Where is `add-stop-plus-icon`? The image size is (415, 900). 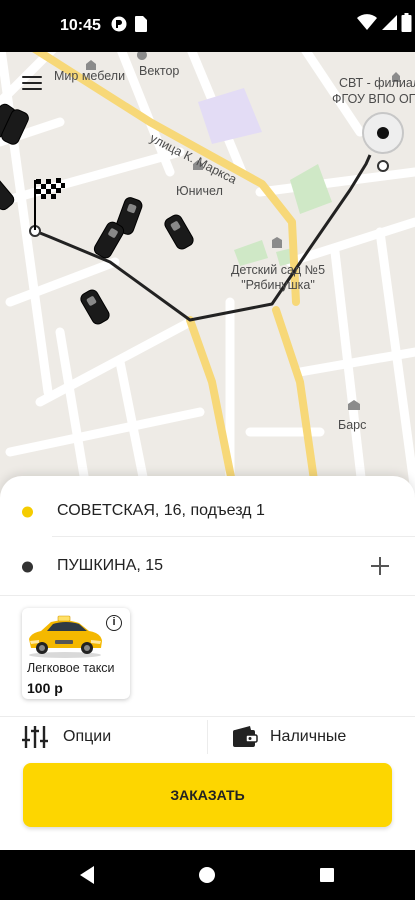
add-stop-plus-icon is located at coordinates (380, 566).